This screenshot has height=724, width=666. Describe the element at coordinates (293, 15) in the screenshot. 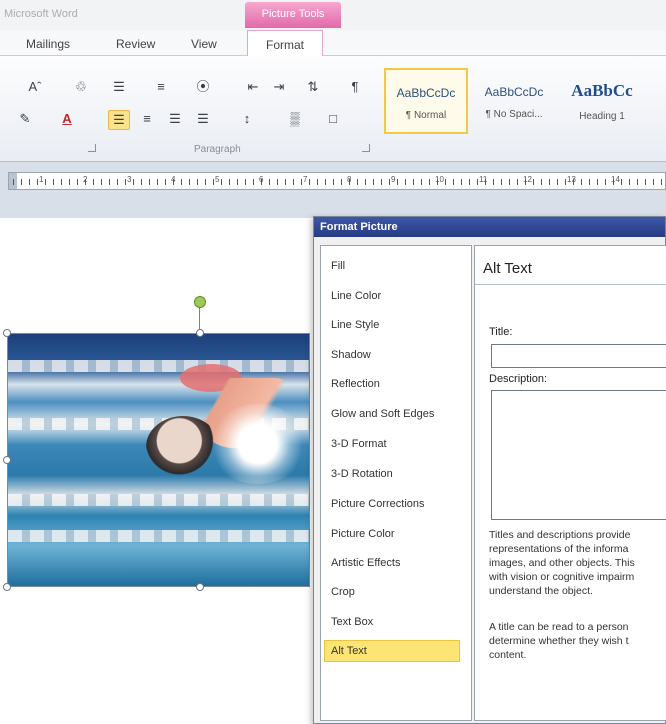

I see `picture-tools-context-tab: Picture Tools` at that location.